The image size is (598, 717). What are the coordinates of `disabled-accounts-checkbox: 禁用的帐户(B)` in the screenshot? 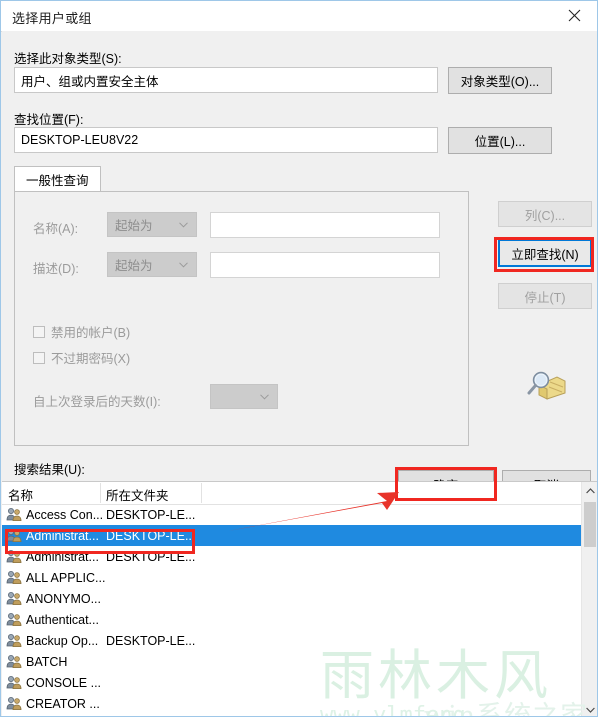 It's located at (81, 331).